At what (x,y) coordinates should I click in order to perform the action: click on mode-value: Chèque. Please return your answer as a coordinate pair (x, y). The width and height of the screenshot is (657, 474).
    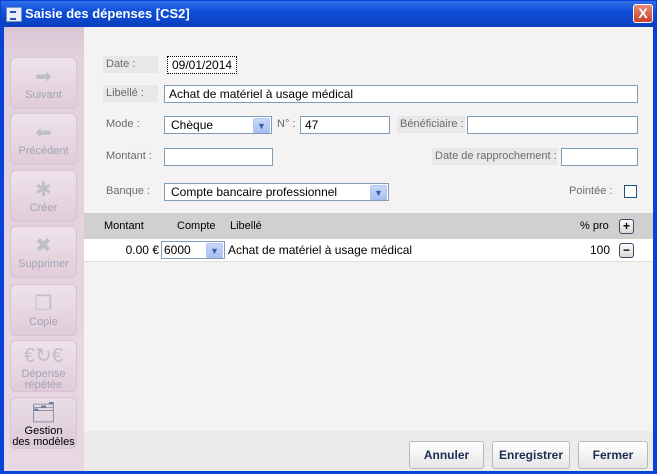
    Looking at the image, I should click on (192, 125).